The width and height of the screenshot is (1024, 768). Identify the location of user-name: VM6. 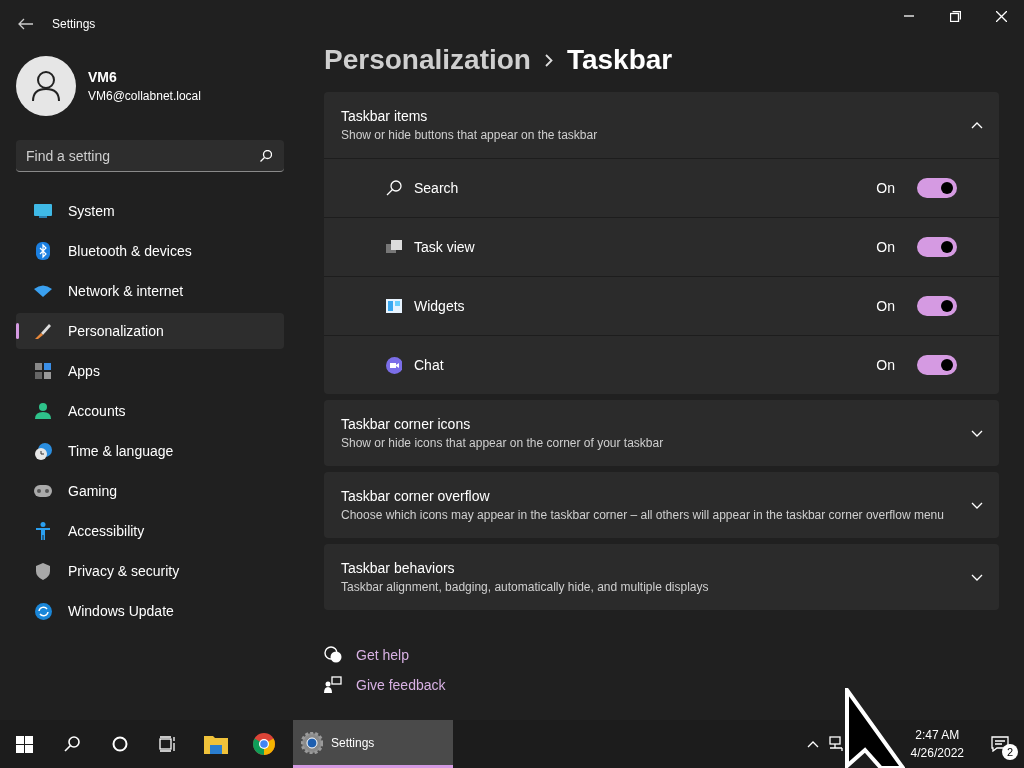
(103, 77).